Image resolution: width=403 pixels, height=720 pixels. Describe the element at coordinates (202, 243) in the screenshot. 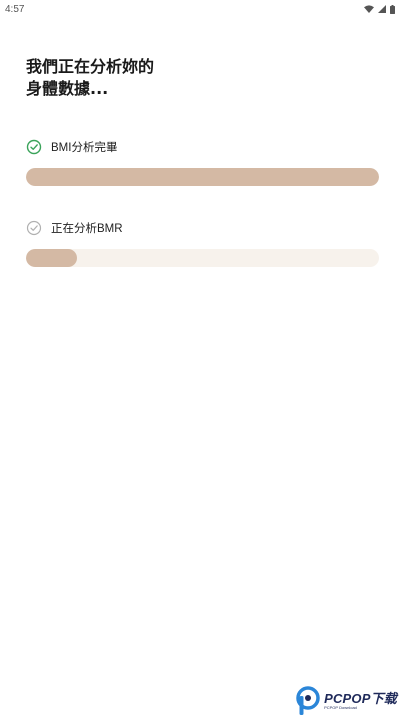

I see `analysis-task-bmr: 正在分析BMR` at that location.